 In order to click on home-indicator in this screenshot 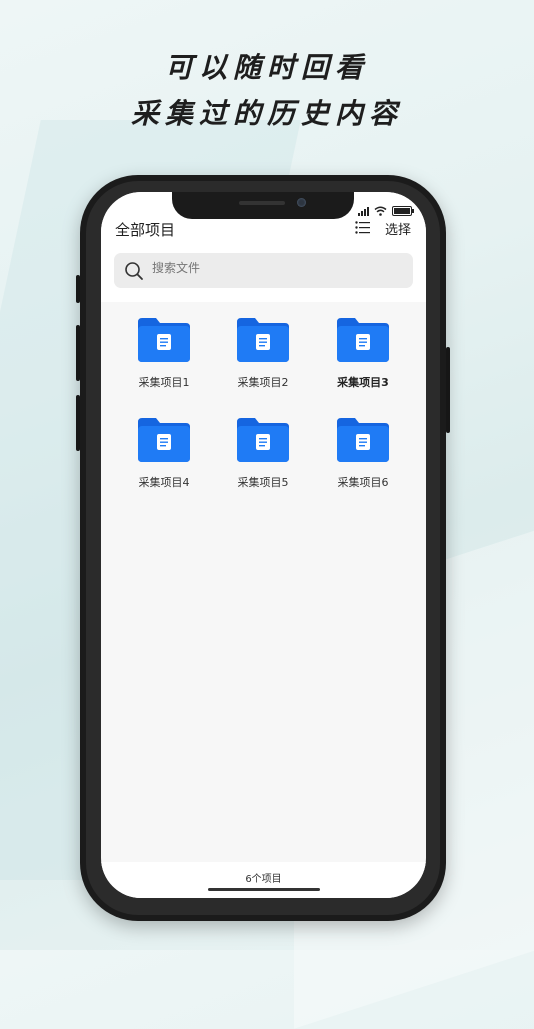, I will do `click(264, 889)`.